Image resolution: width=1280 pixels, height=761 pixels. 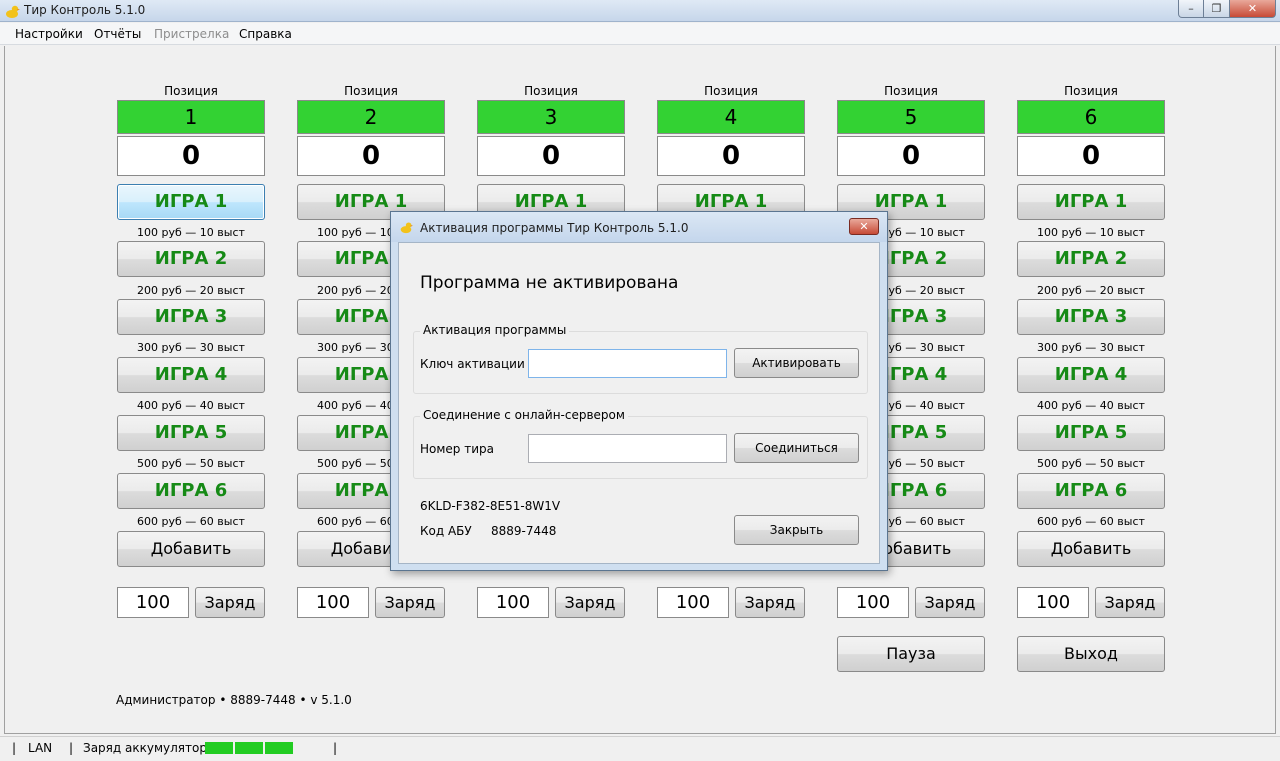 What do you see at coordinates (554, 228) in the screenshot?
I see `dialog-title: Активация программы Тир Контроль 5.1.0` at bounding box center [554, 228].